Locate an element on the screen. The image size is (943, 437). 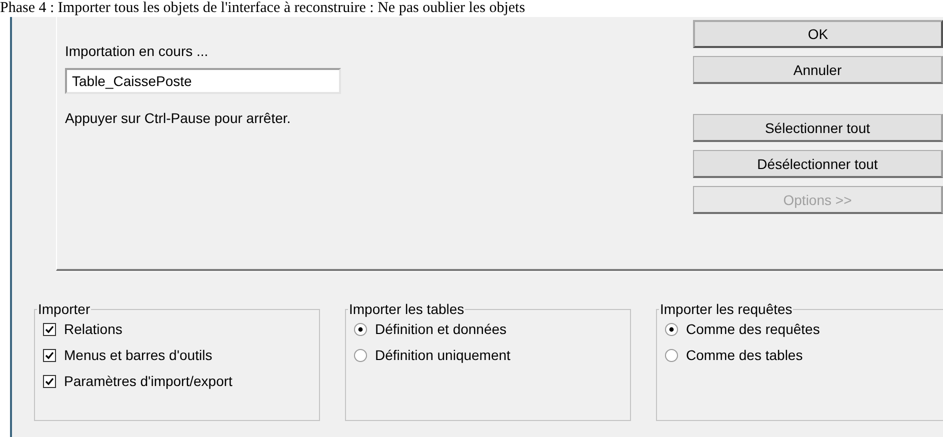
group-title: Importer les requêtes is located at coordinates (726, 309).